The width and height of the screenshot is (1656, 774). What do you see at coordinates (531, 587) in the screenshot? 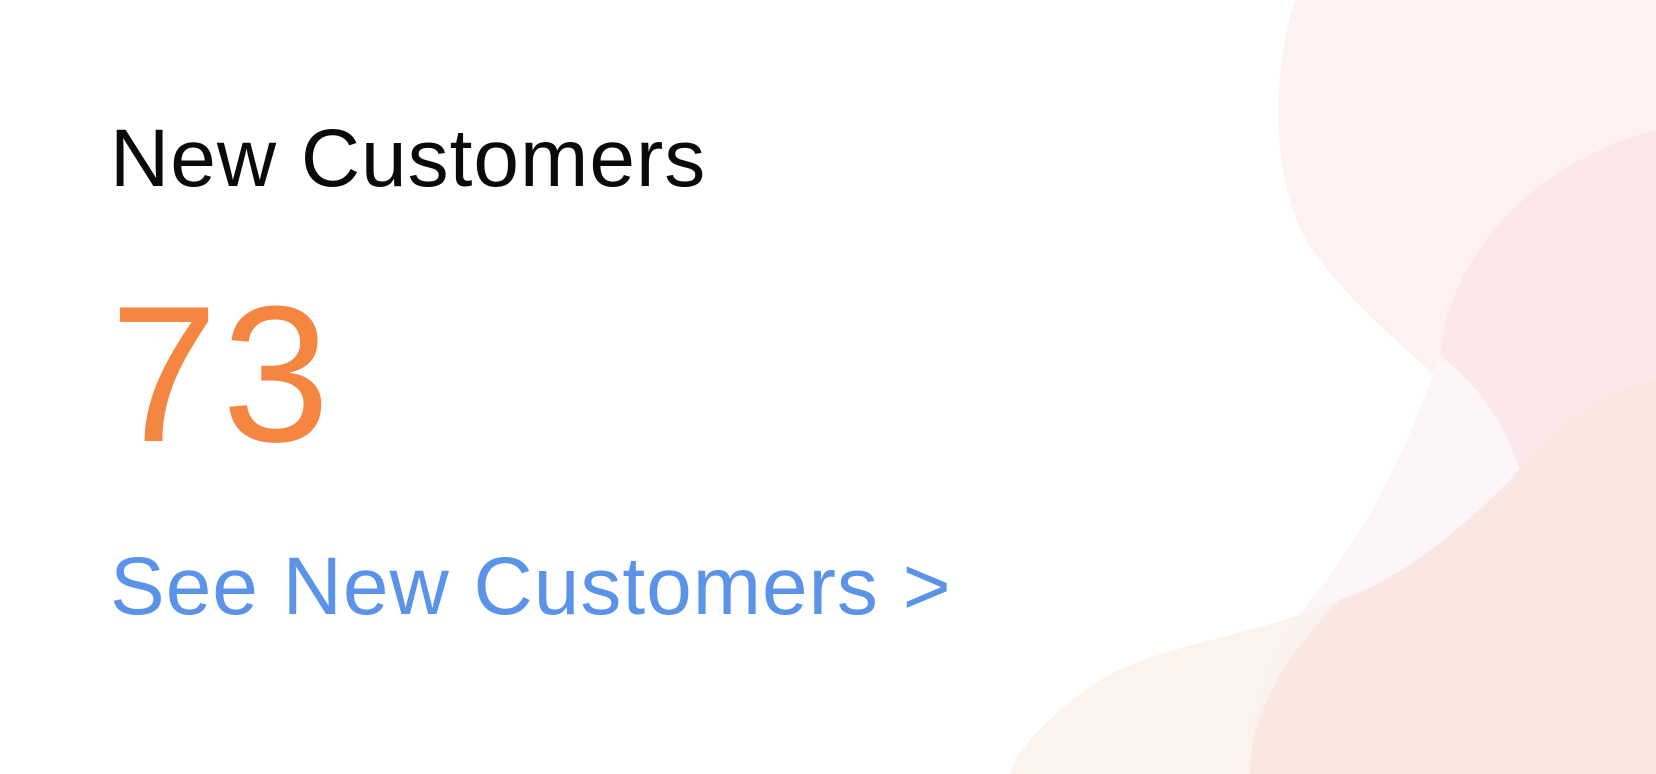
I see `see-new-customers-link: See New Customers >` at bounding box center [531, 587].